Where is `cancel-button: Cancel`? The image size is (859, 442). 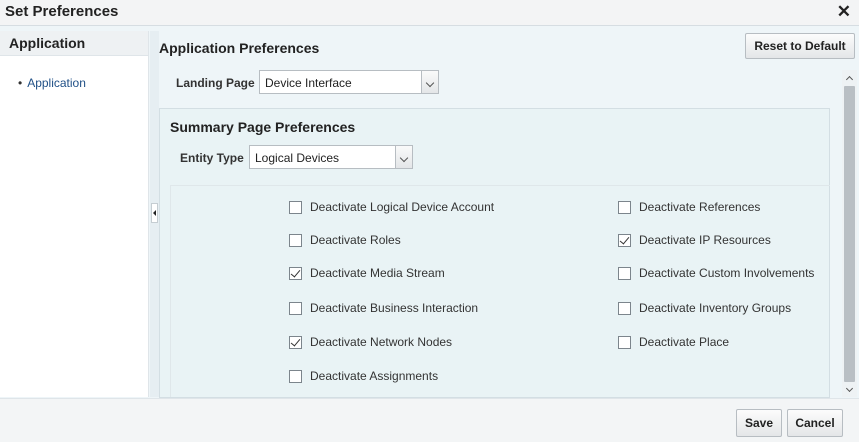 cancel-button: Cancel is located at coordinates (815, 423).